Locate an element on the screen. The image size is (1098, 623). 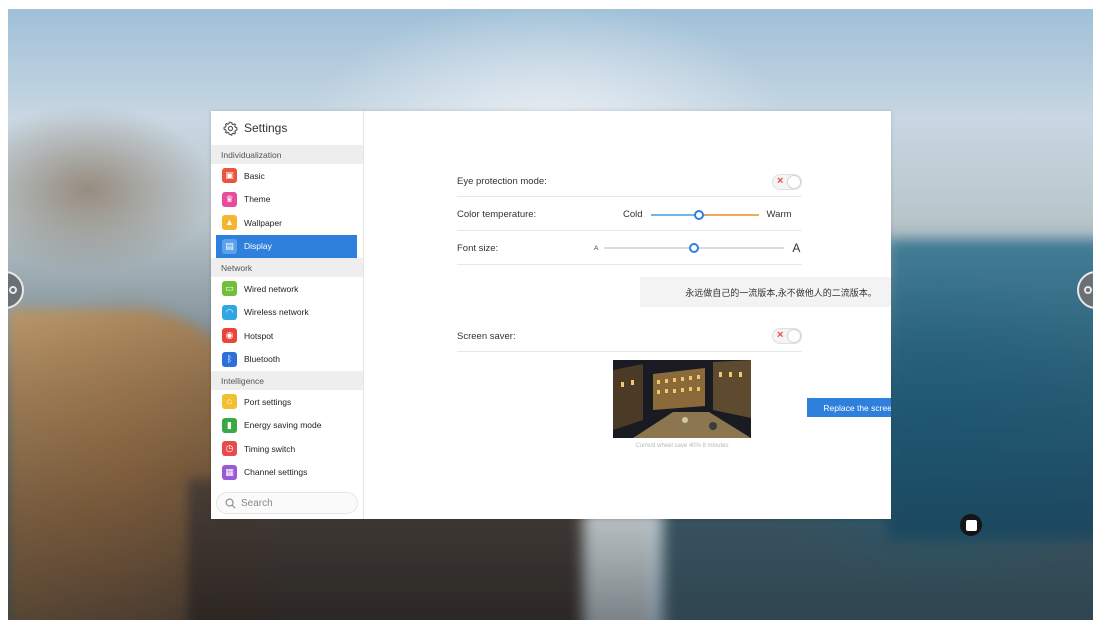
color-temperature-row: Color temperature: Cold Warm is located at coordinates (629, 215).